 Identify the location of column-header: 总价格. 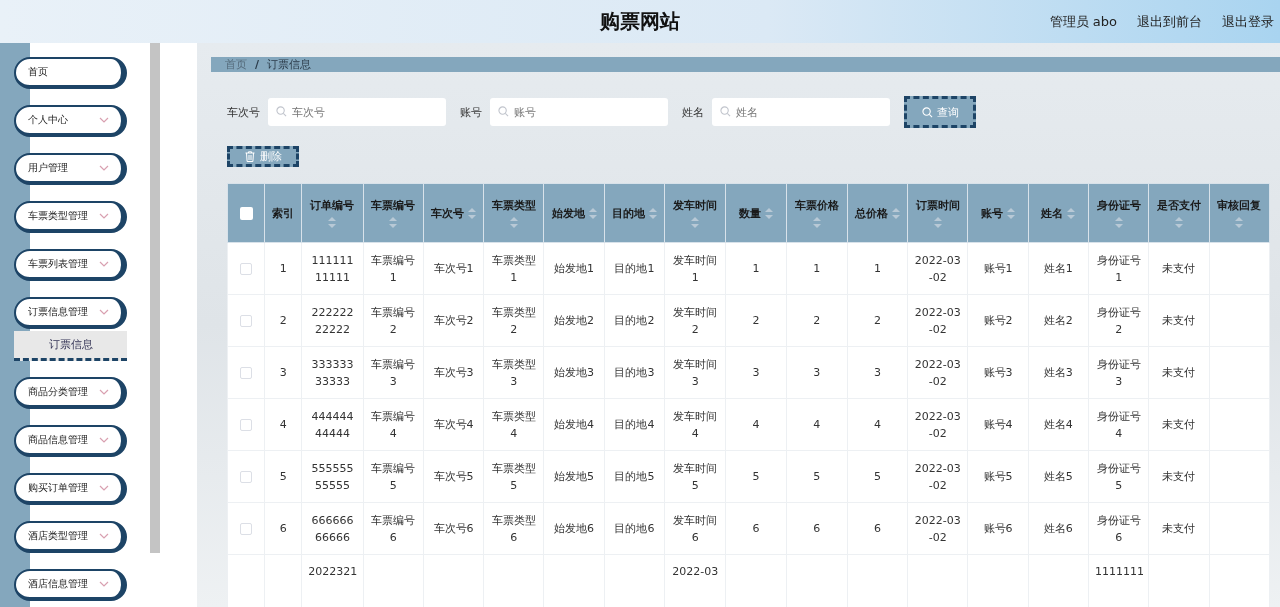
(877, 213).